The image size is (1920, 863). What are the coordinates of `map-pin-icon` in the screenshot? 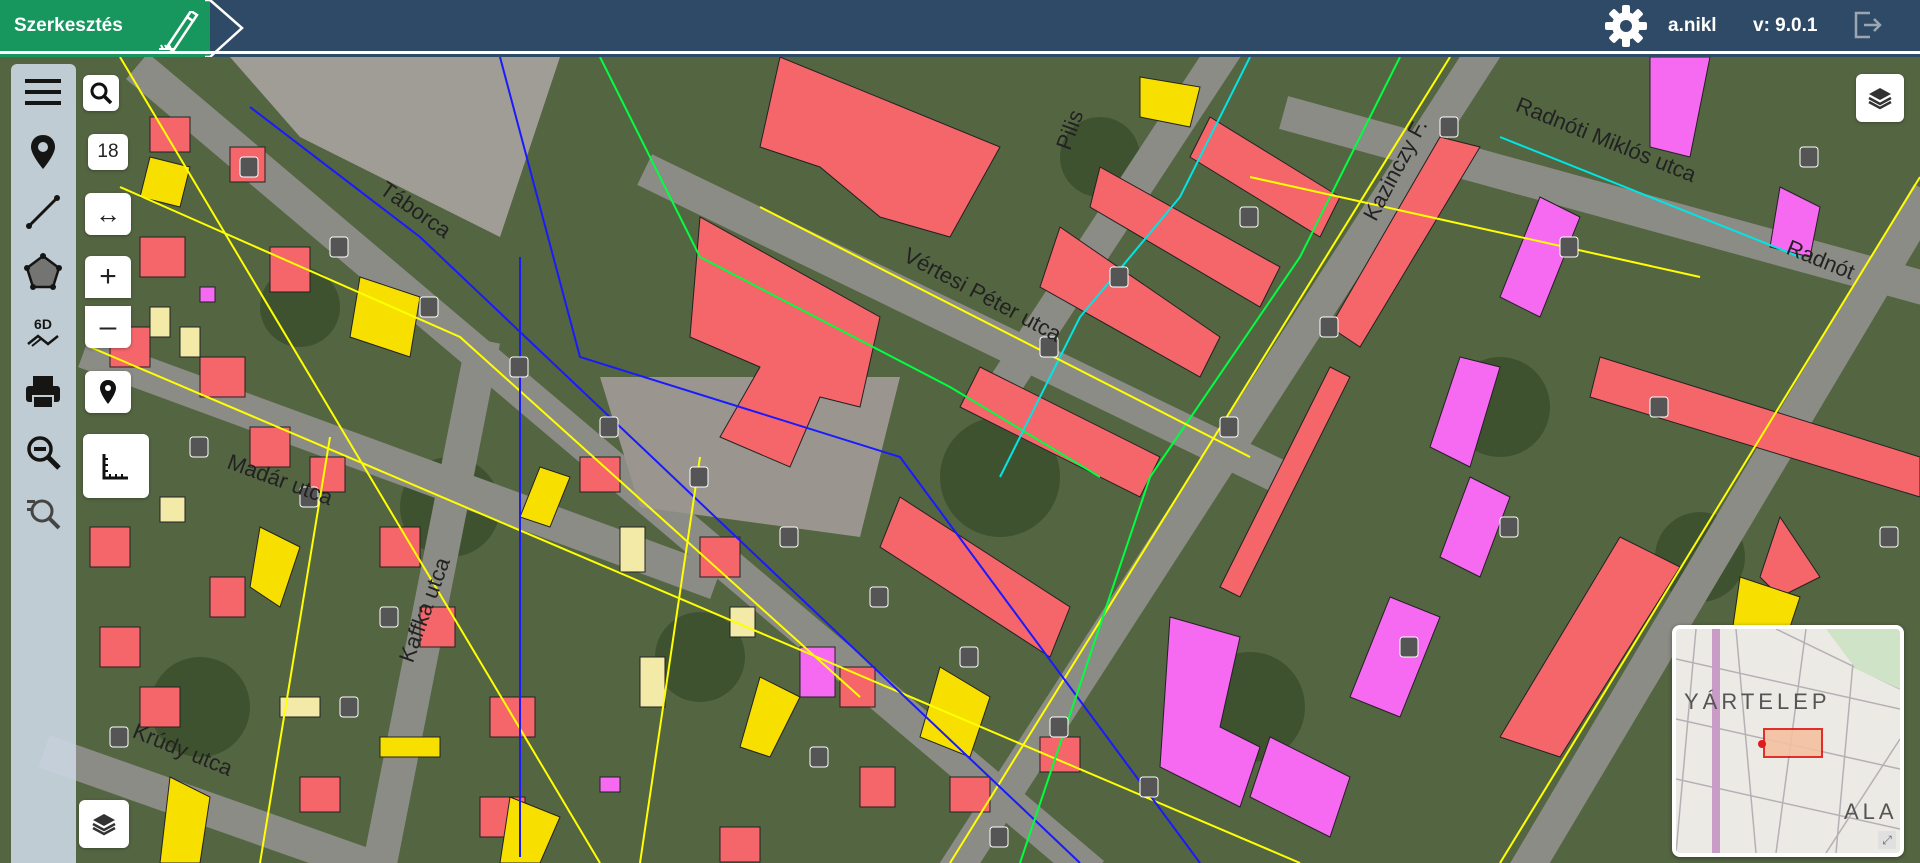 It's located at (43, 152).